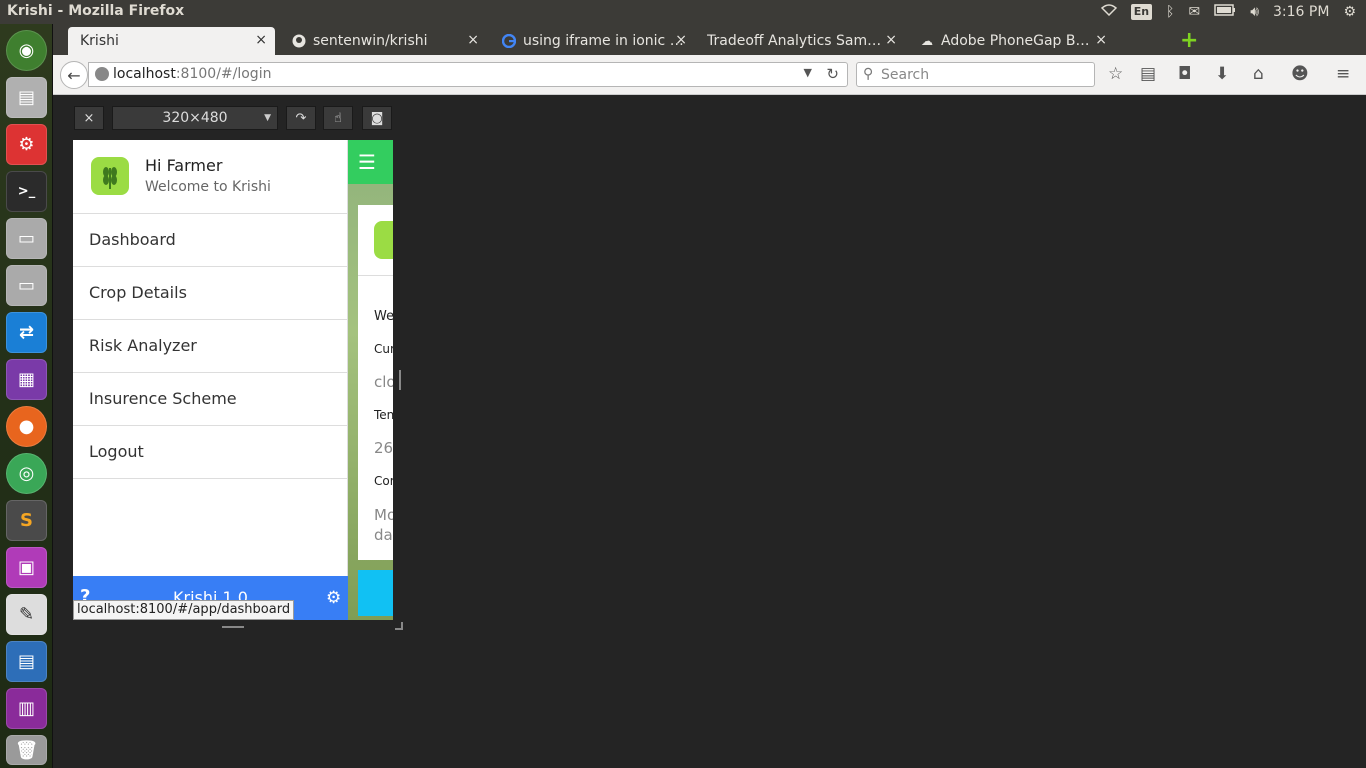 The width and height of the screenshot is (1366, 768). I want to click on divider, so click(375, 275).